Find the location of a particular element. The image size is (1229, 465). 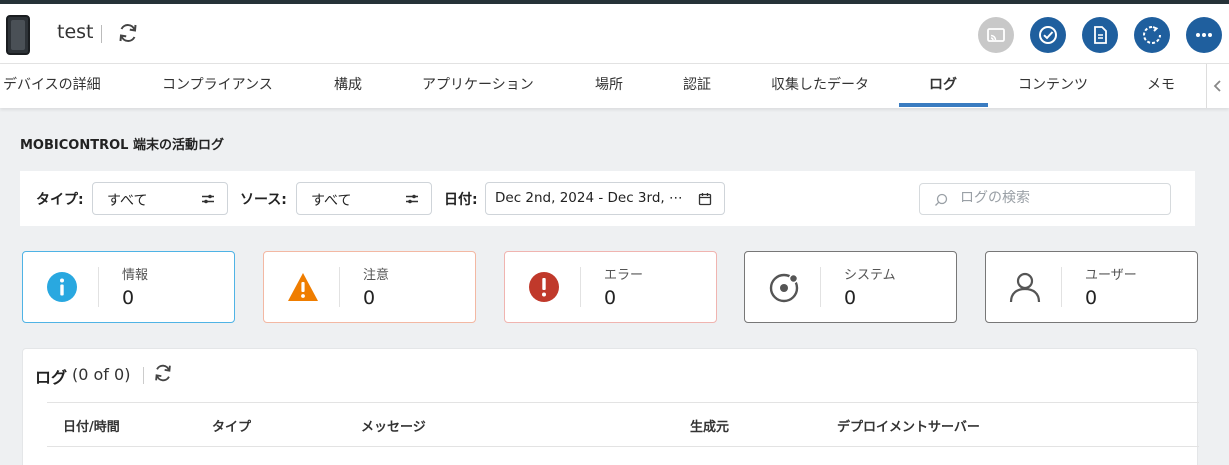

user-label: ユーザー is located at coordinates (1111, 275).